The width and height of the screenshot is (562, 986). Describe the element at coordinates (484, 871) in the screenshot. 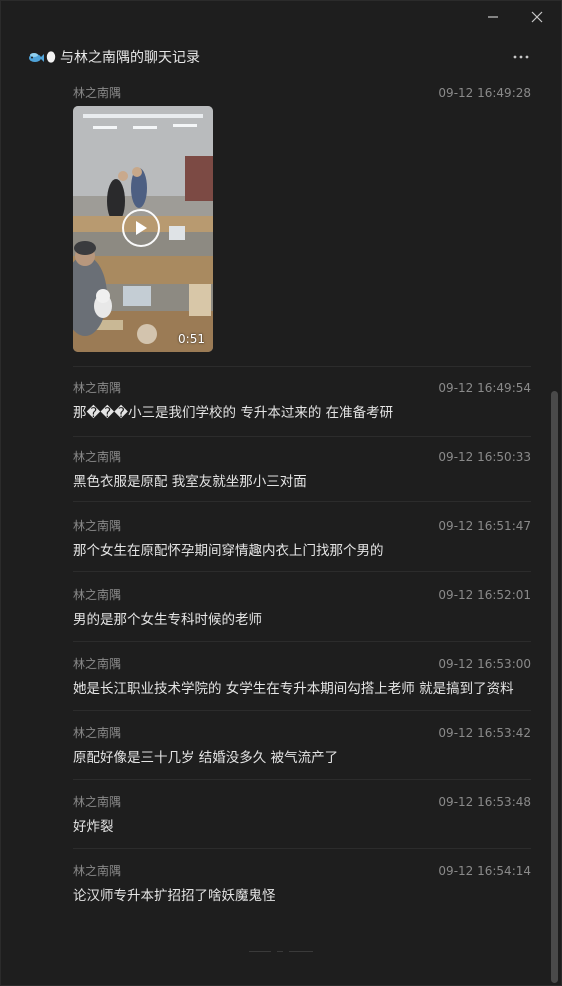

I see `message-time: 09-12 16:54:14` at that location.